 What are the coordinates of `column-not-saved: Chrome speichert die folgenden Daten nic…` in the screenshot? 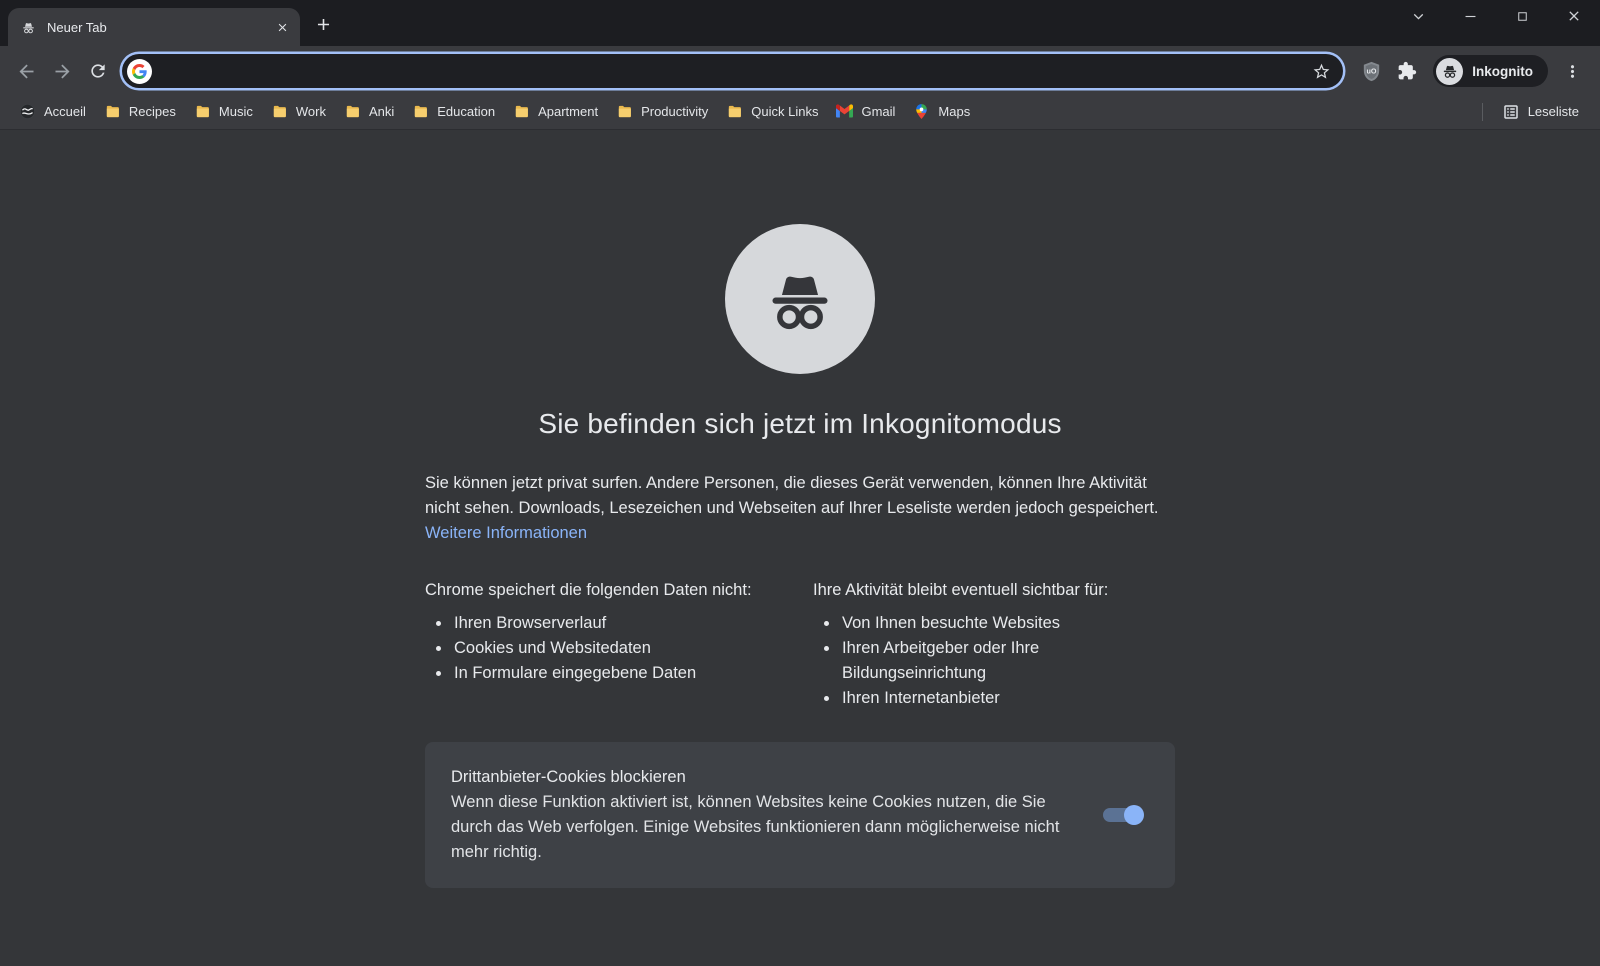 It's located at (606, 644).